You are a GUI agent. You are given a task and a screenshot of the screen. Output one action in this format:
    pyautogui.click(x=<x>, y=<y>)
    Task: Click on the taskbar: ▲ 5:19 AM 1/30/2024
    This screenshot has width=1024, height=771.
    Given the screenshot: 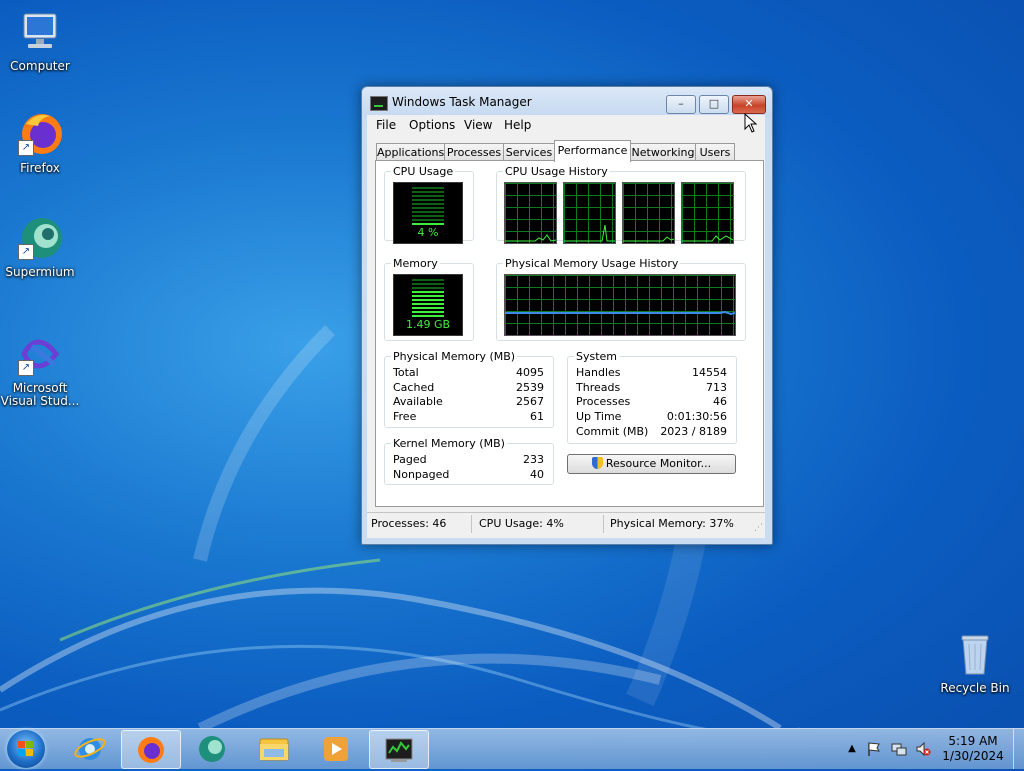 What is the action you would take?
    pyautogui.click(x=512, y=748)
    